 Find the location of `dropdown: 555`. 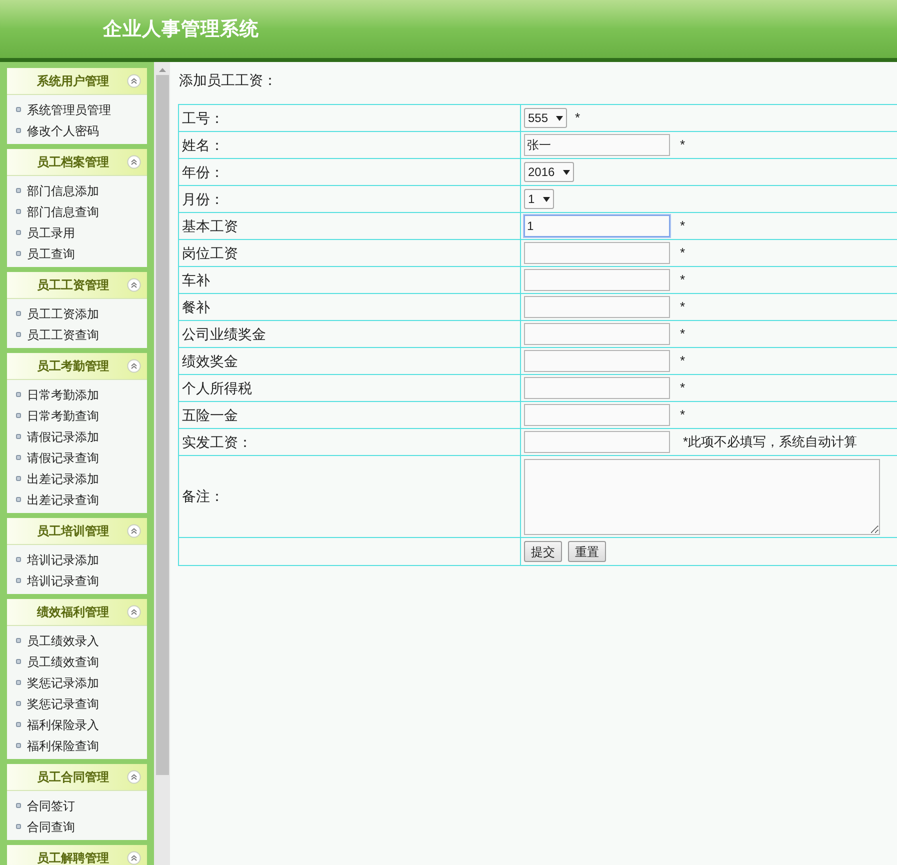

dropdown: 555 is located at coordinates (546, 118).